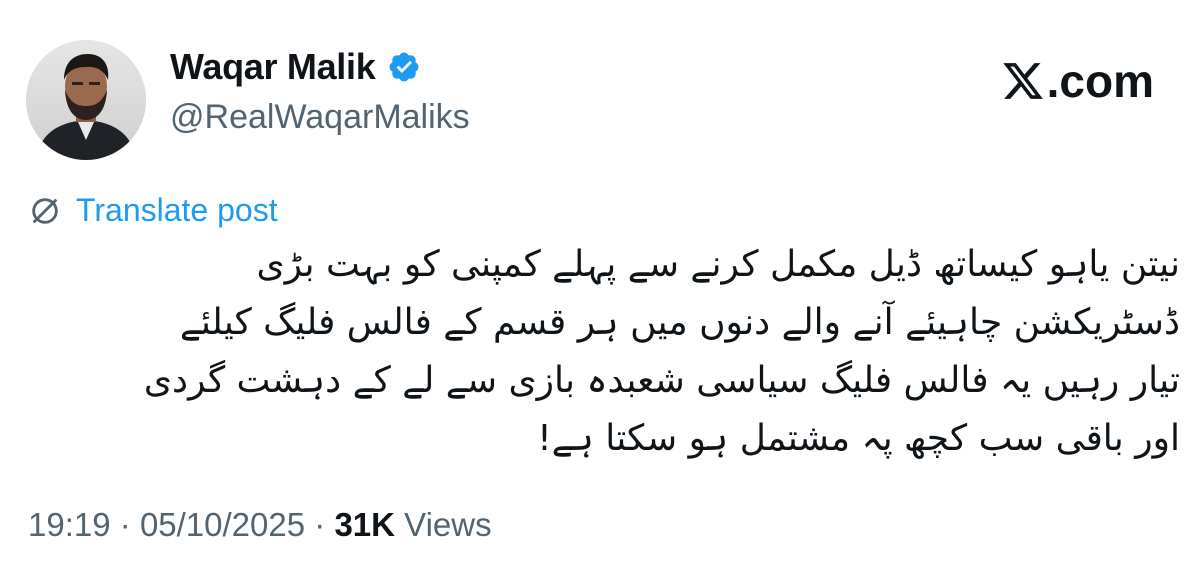 Image resolution: width=1200 pixels, height=573 pixels. I want to click on avatar, so click(86, 100).